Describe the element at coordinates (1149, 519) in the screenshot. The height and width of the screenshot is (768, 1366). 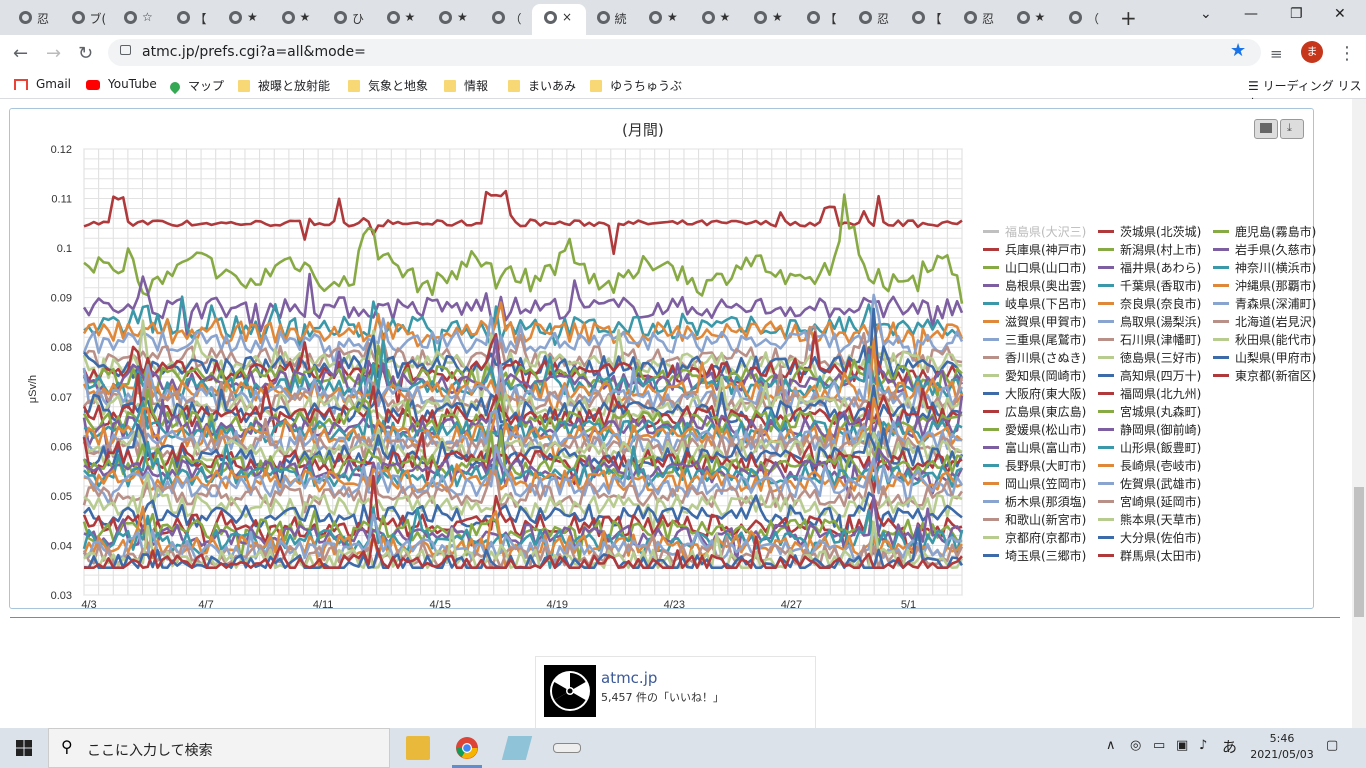
I see `legend-item: 熊本県(天草市)` at that location.